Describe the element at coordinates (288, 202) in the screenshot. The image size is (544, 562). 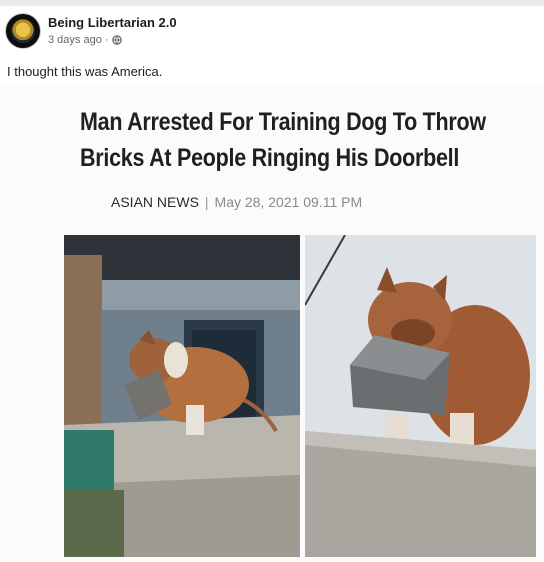
I see `article-date: May 28, 2021 09.11 PM` at that location.